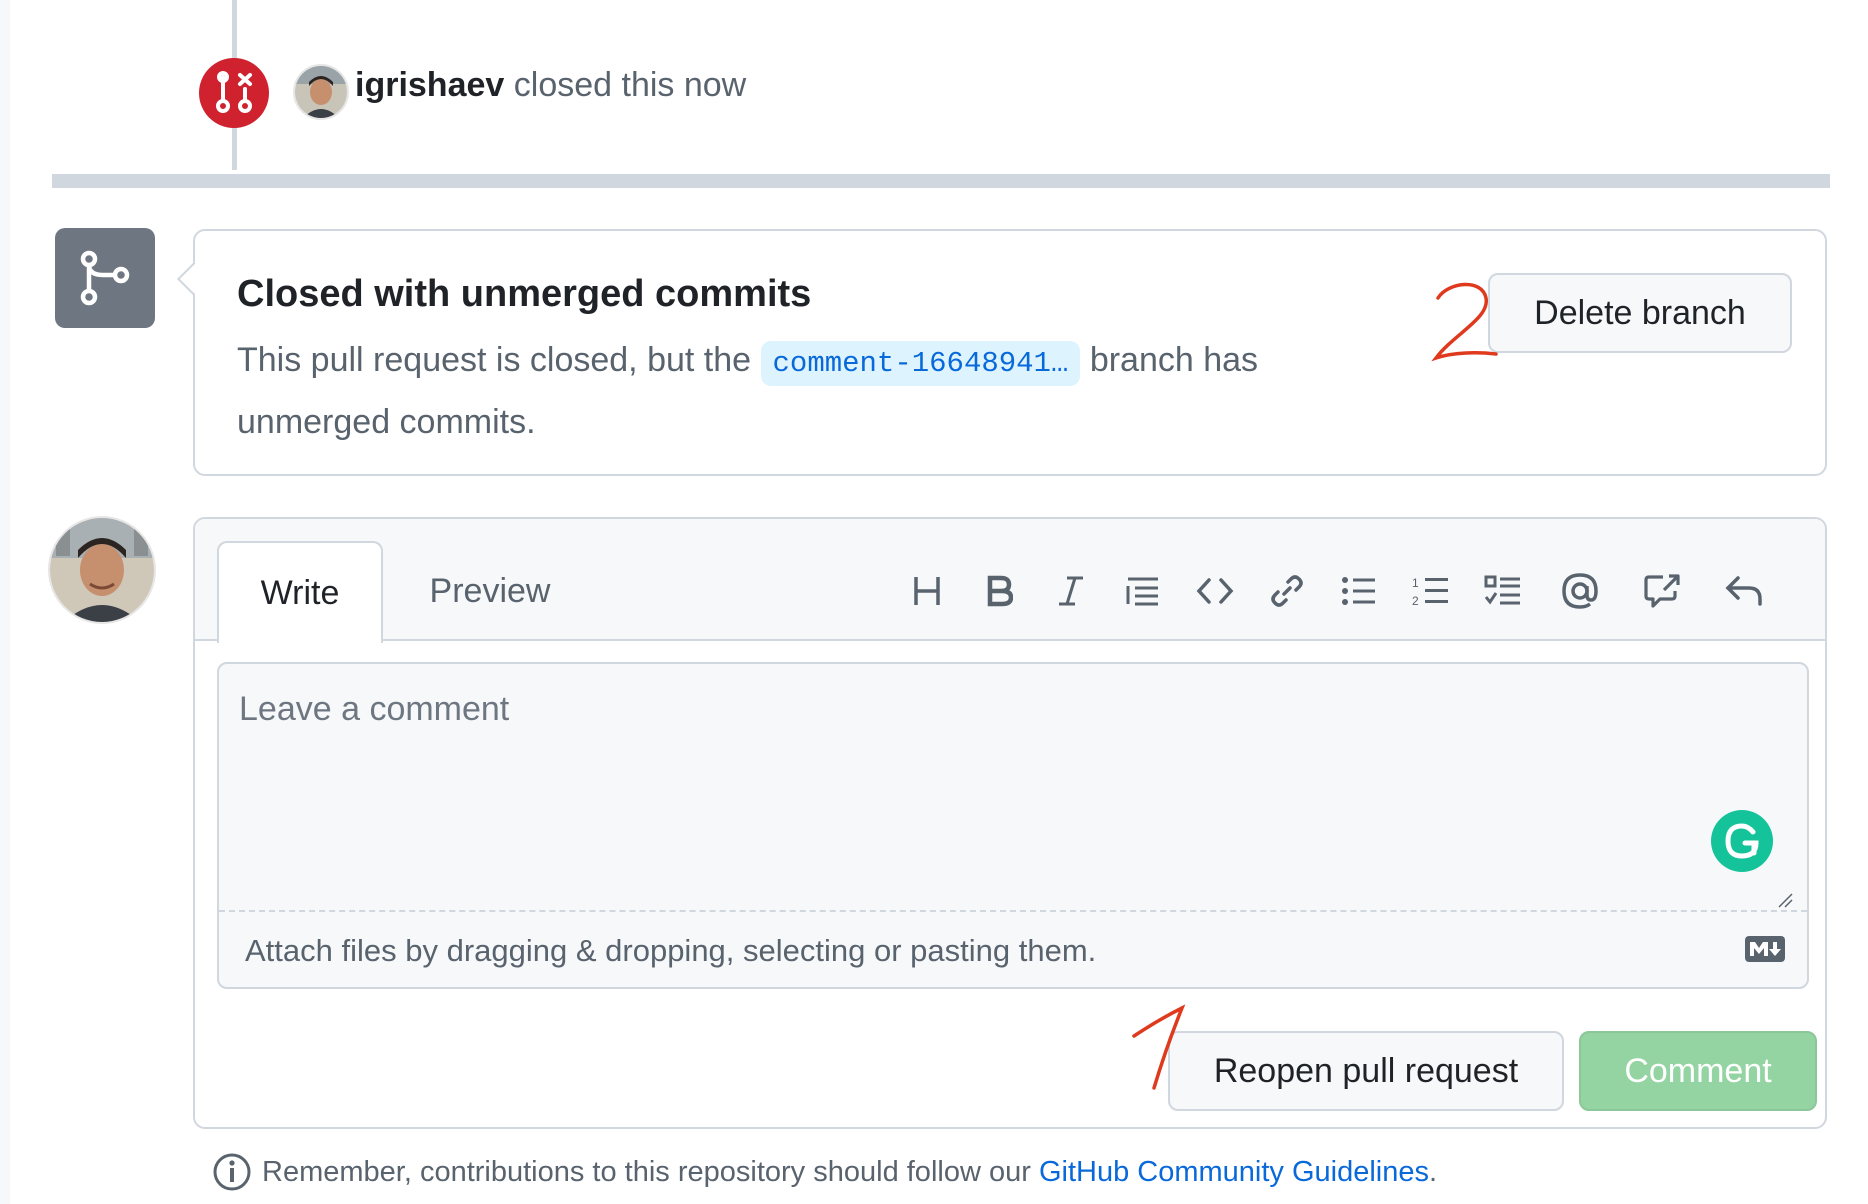  I want to click on community-guidelines-link: GitHub Community Guidelines, so click(1234, 1172).